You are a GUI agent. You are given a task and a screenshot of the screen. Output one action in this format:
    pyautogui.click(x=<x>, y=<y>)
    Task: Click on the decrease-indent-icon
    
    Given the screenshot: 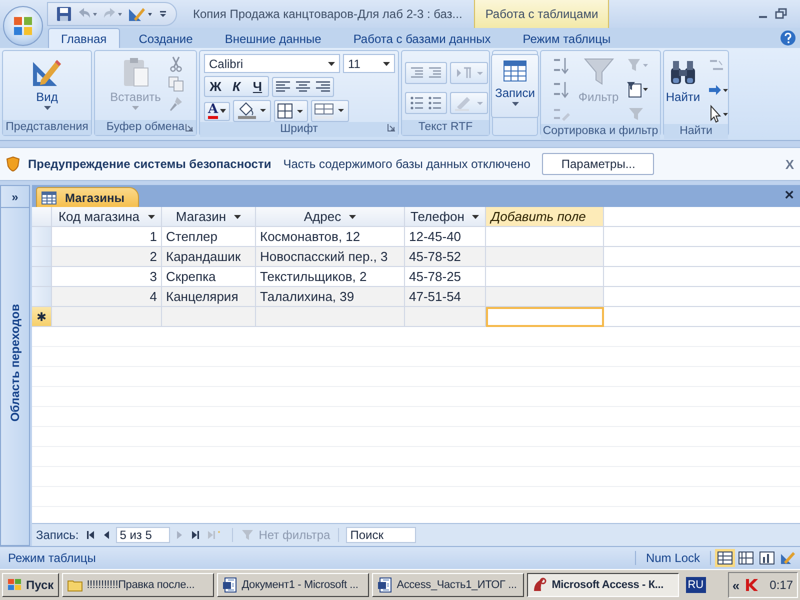 What is the action you would take?
    pyautogui.click(x=426, y=73)
    